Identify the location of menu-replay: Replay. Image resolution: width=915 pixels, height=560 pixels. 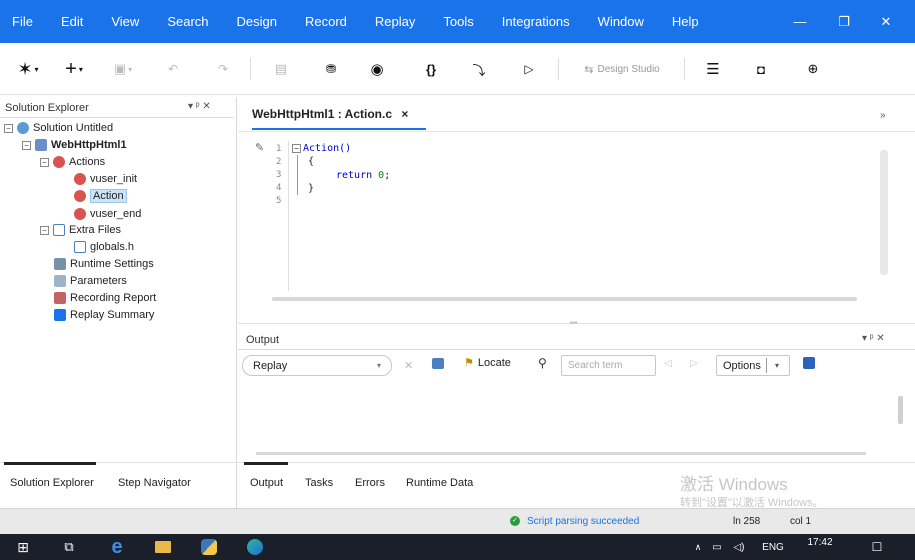
(395, 21).